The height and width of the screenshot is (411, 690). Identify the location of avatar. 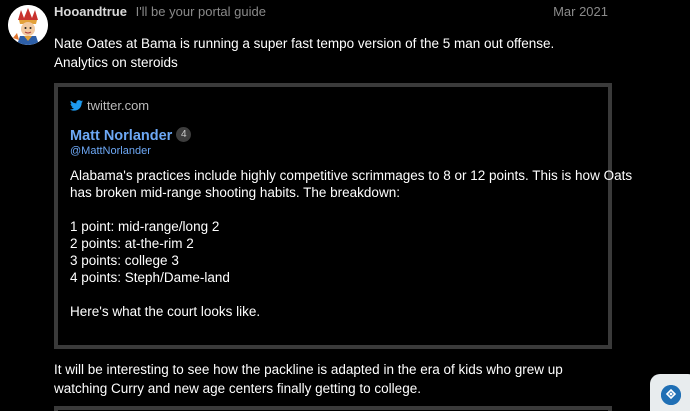
(28, 25).